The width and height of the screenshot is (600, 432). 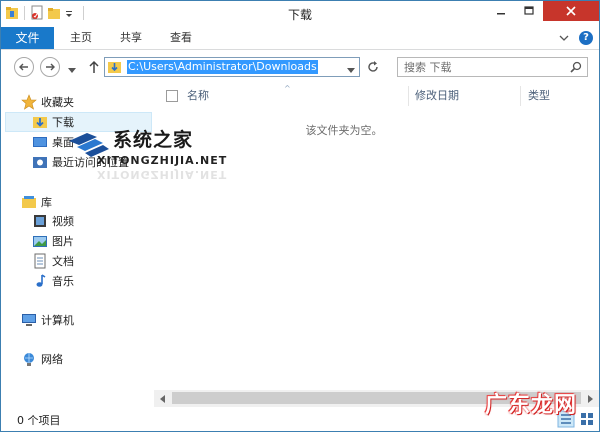 I want to click on nav-network: 网络, so click(x=97, y=359).